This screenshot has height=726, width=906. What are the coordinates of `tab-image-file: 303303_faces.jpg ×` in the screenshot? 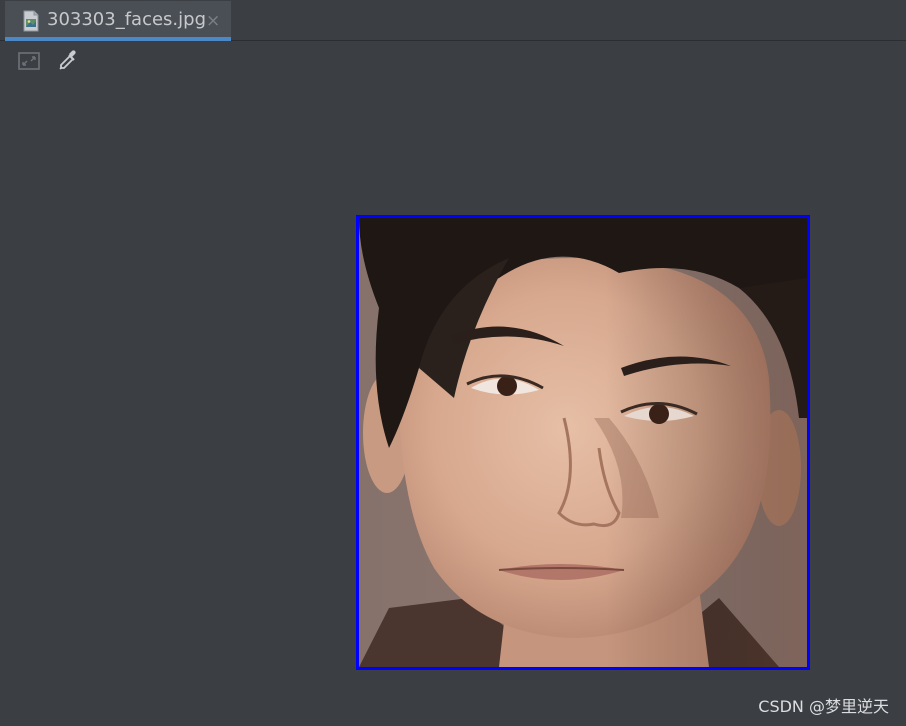 It's located at (118, 21).